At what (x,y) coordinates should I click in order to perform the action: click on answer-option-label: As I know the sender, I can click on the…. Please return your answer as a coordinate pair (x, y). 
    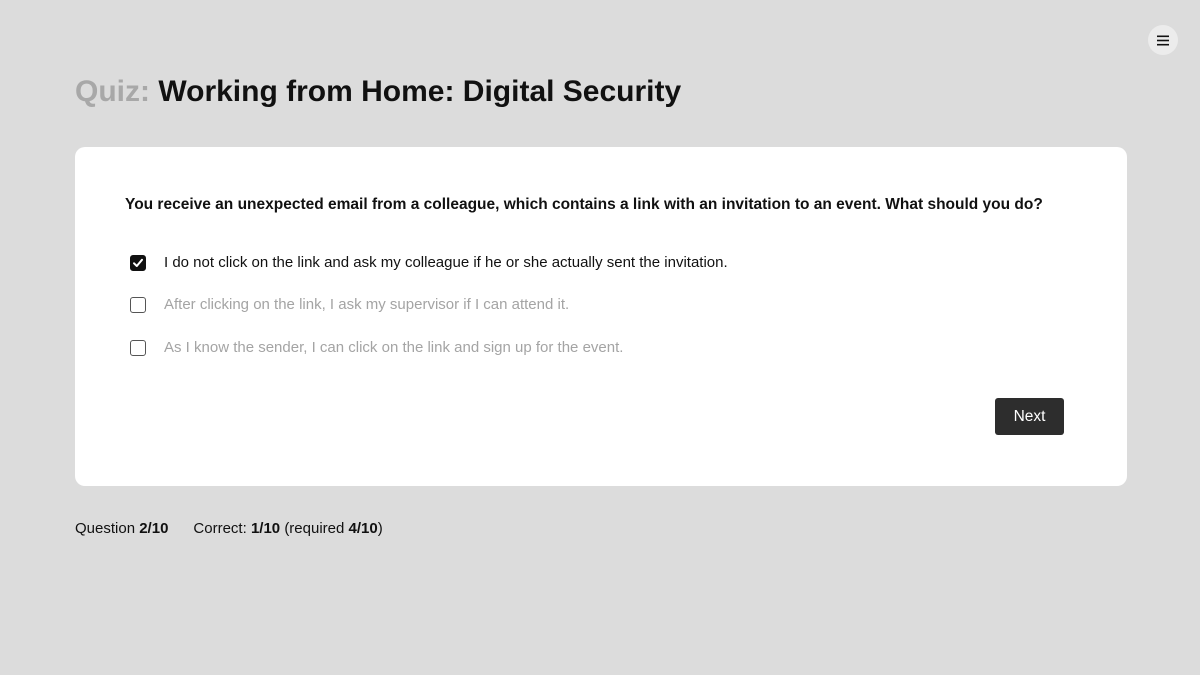
    Looking at the image, I should click on (394, 347).